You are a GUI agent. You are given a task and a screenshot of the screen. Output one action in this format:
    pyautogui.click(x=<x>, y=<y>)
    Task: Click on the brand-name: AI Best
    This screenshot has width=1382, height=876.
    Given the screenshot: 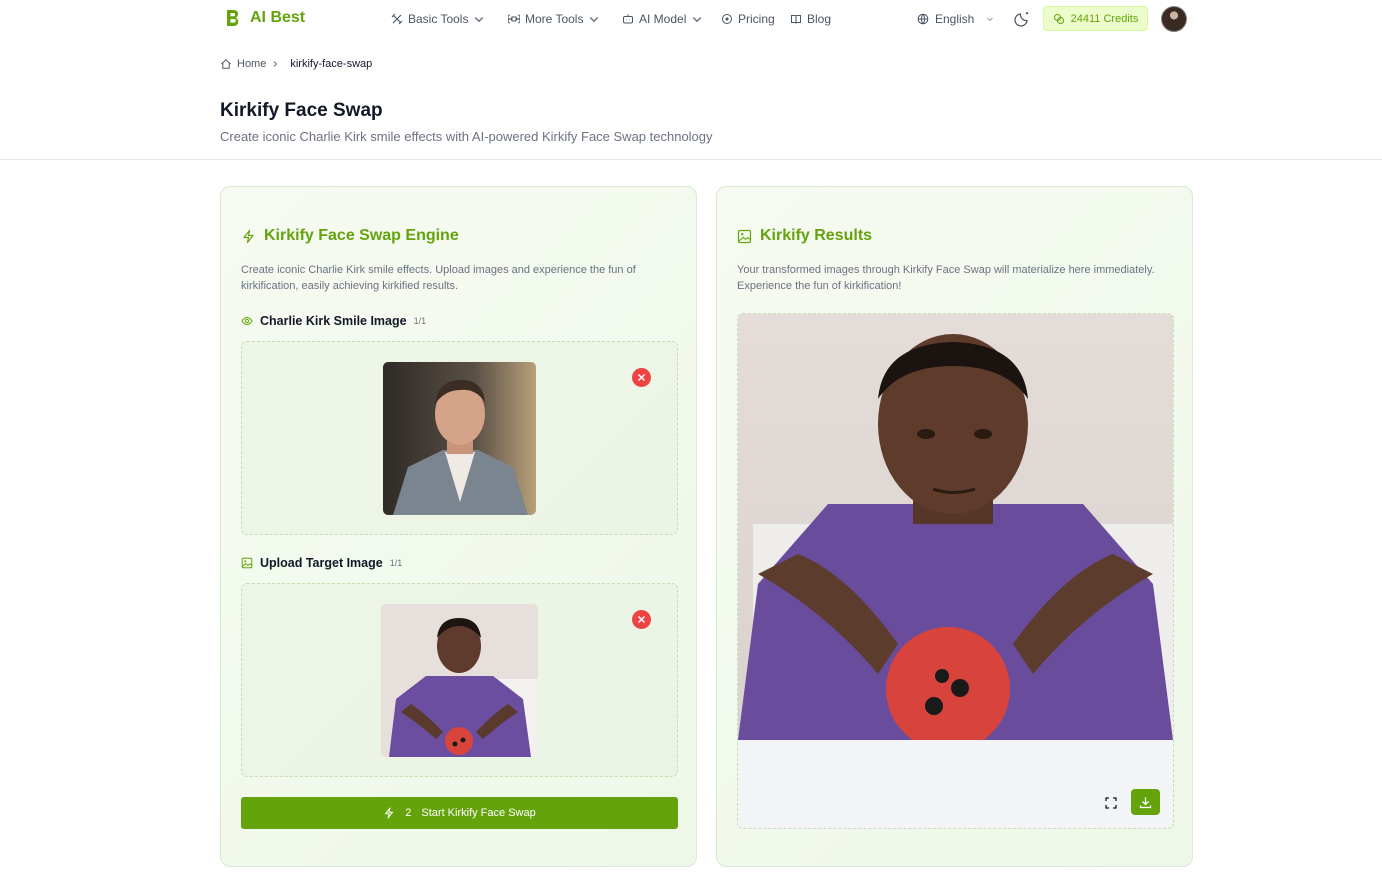 What is the action you would take?
    pyautogui.click(x=278, y=17)
    